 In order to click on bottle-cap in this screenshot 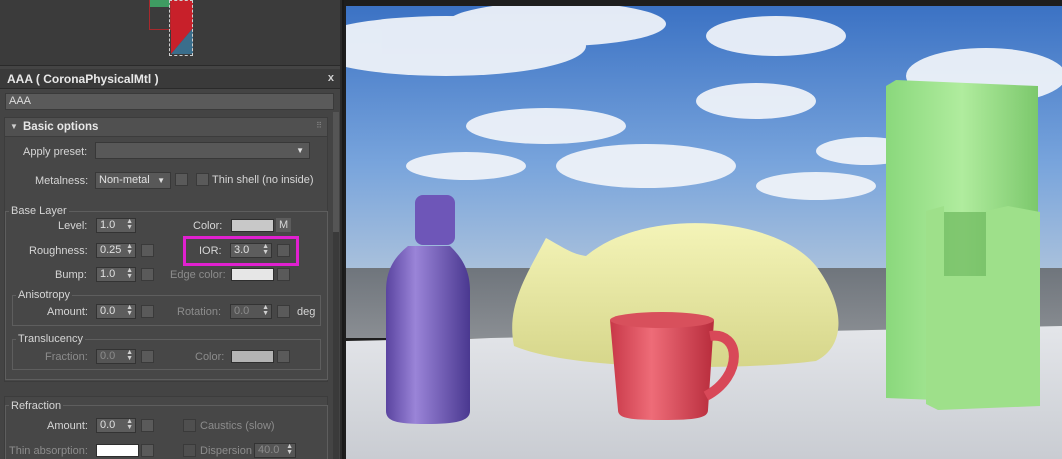, I will do `click(435, 220)`.